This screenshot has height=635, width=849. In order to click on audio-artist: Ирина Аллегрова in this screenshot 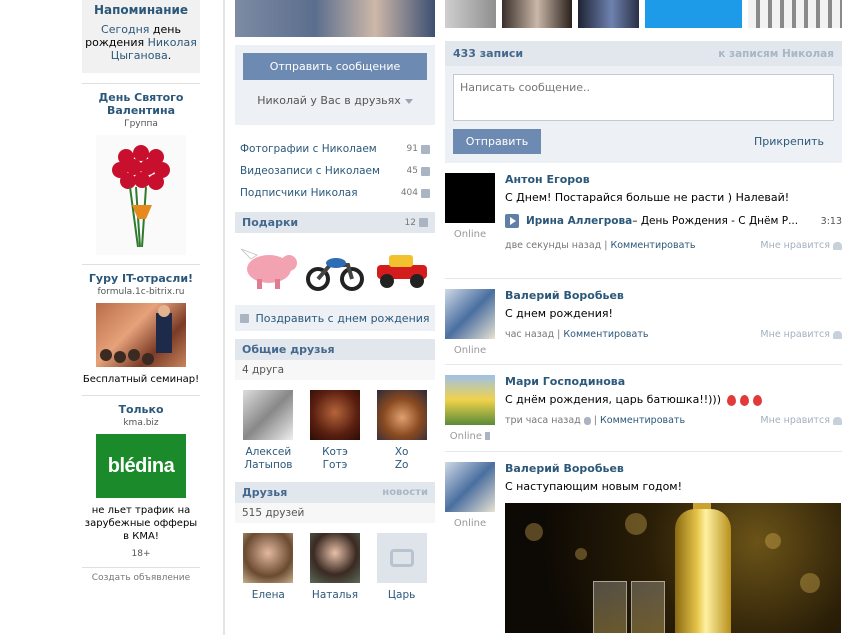, I will do `click(579, 221)`.